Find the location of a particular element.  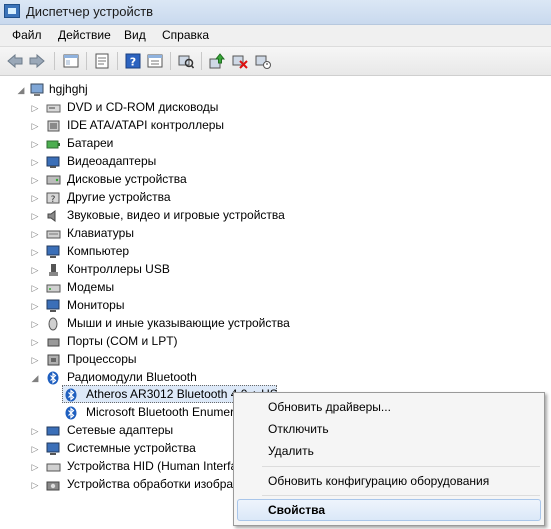

tree-category: ▷ Дисковые устройства is located at coordinates (180, 180).